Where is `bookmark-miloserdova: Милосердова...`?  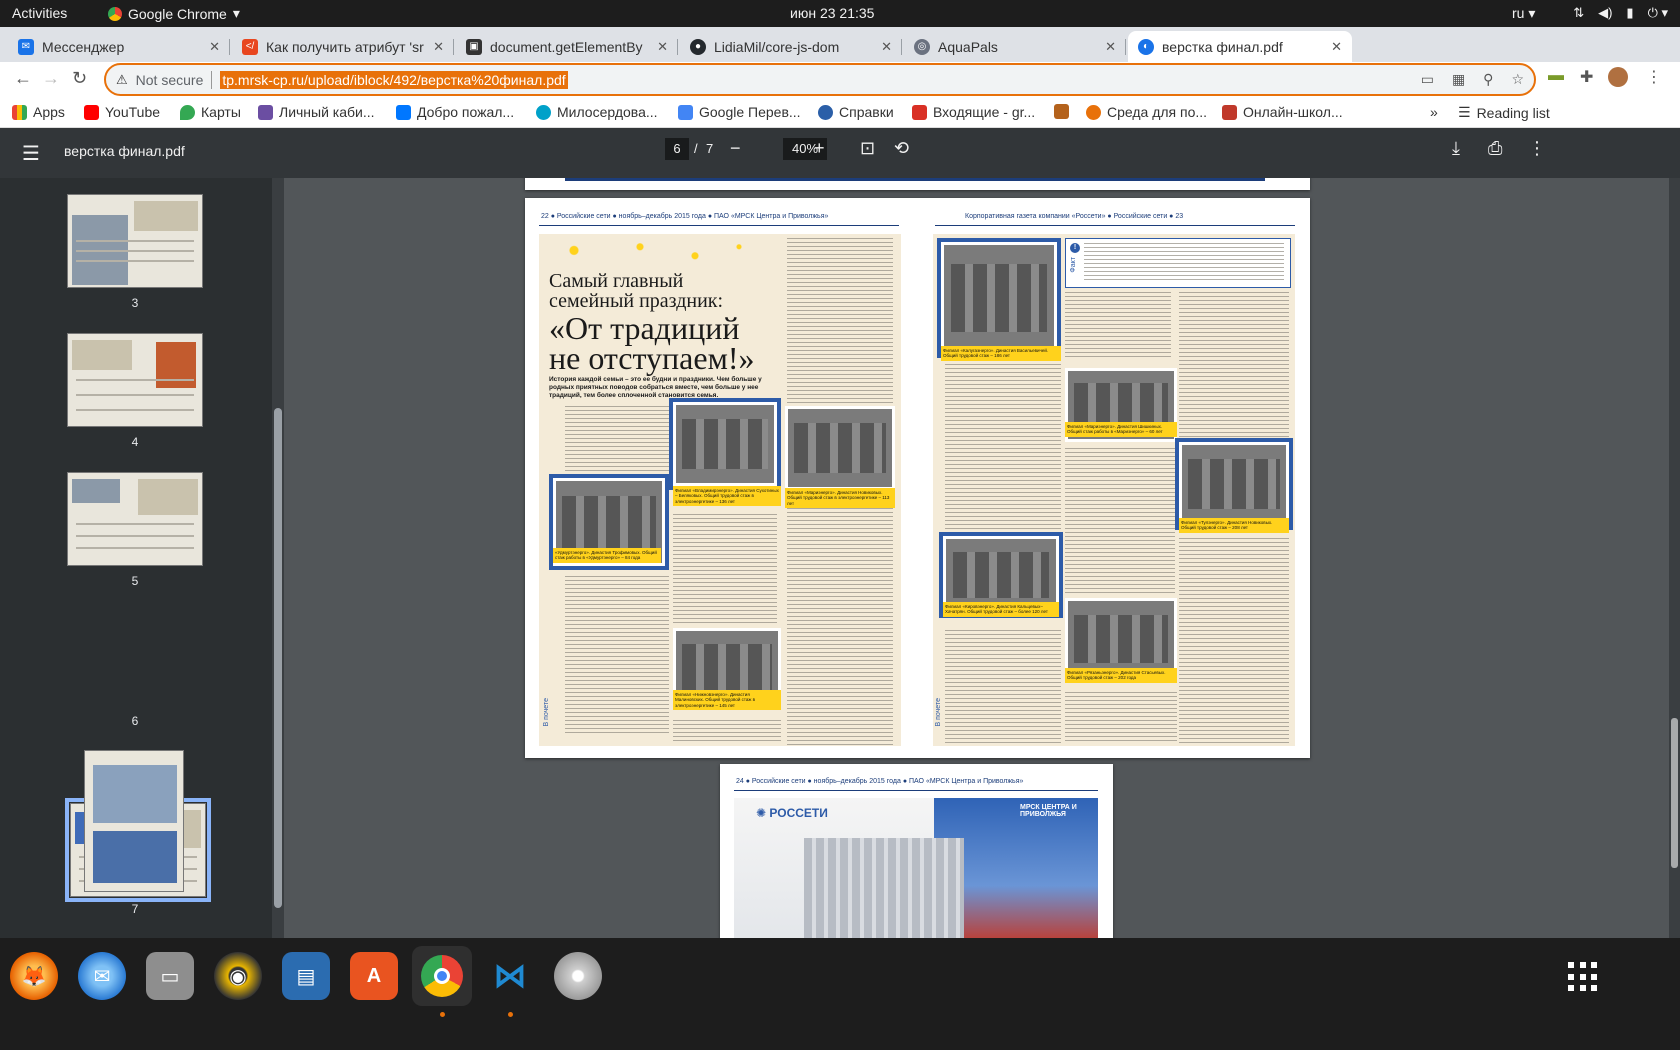
bookmark-miloserdova: Милосердова... is located at coordinates (597, 112).